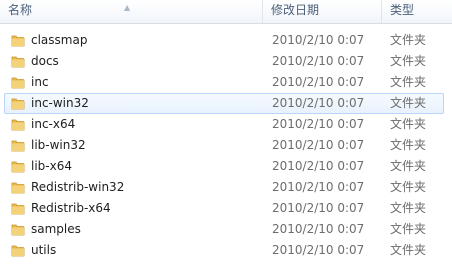  I want to click on file-name: utils, so click(44, 250).